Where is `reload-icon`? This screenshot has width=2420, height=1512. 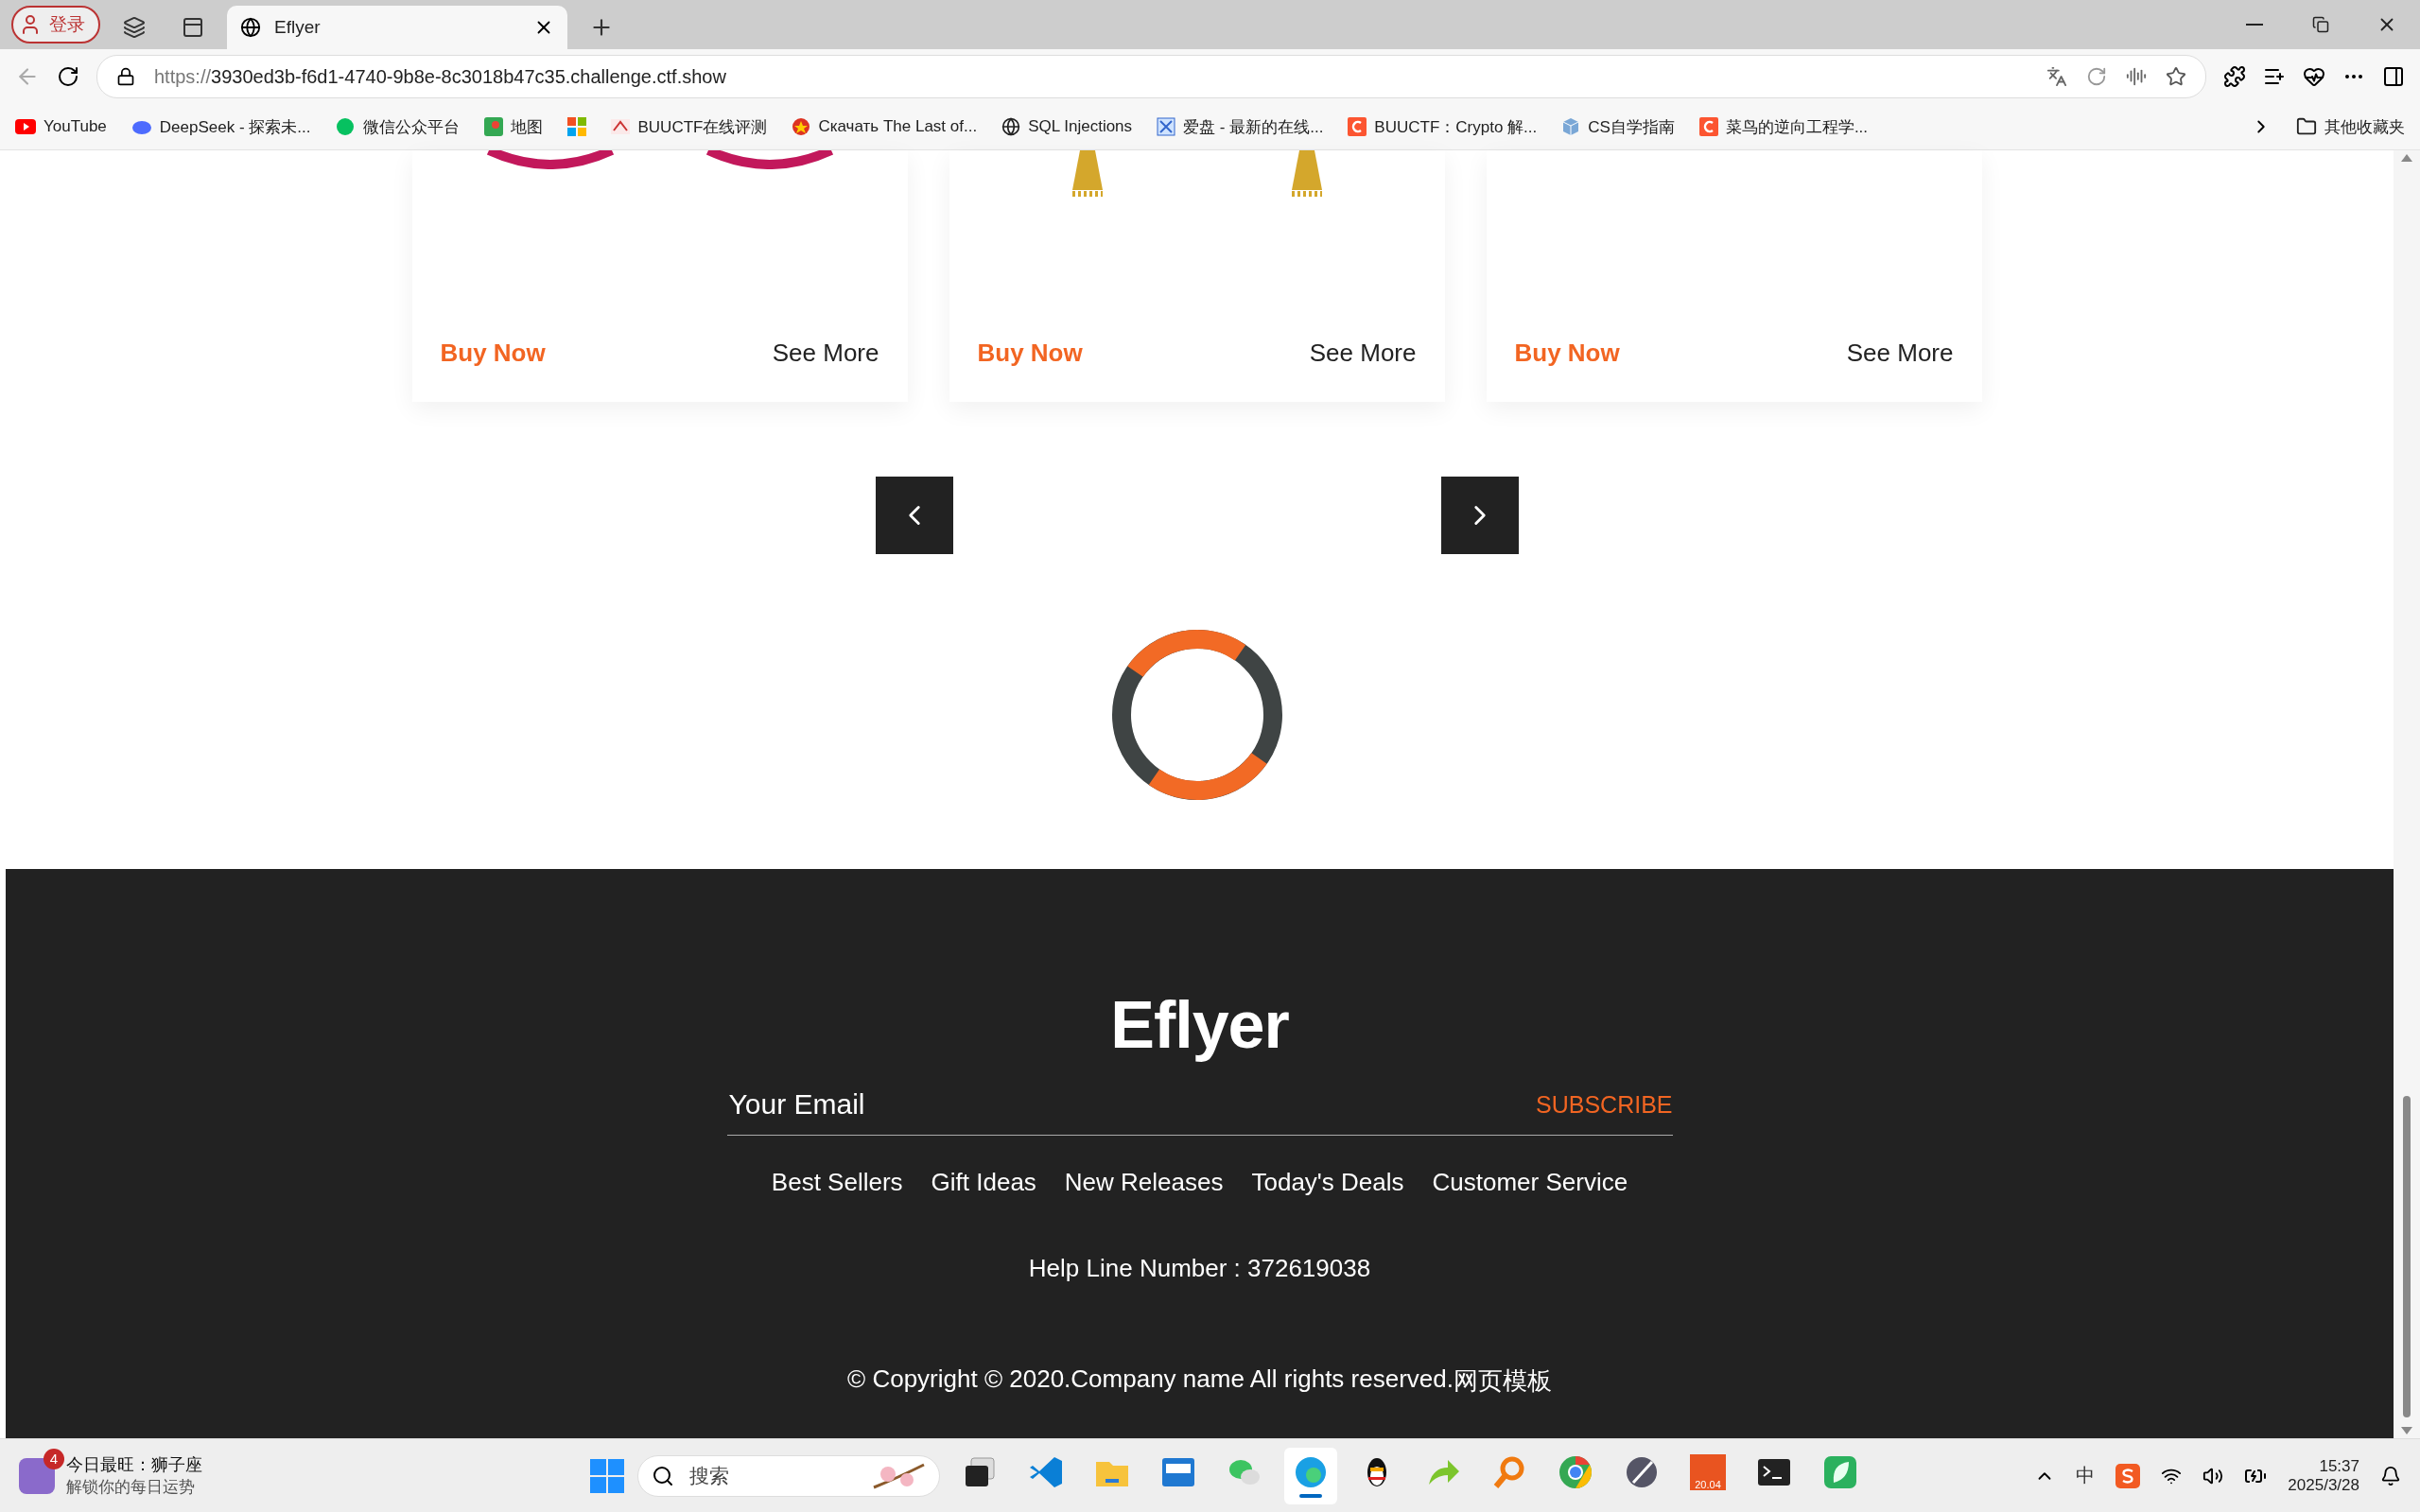 reload-icon is located at coordinates (68, 77).